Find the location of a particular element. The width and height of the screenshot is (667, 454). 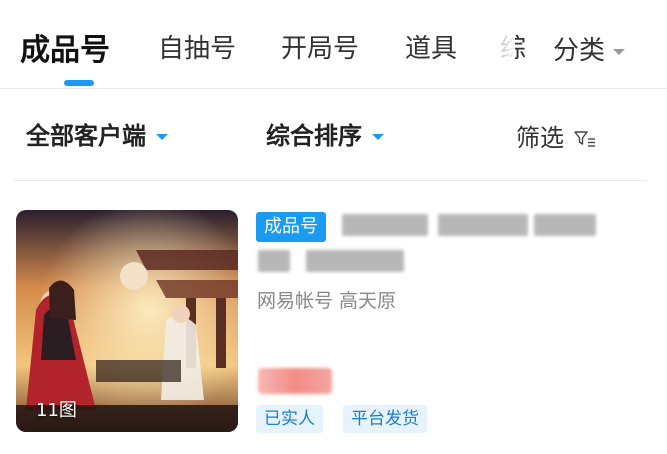

screen-label: 筛选 is located at coordinates (540, 138).